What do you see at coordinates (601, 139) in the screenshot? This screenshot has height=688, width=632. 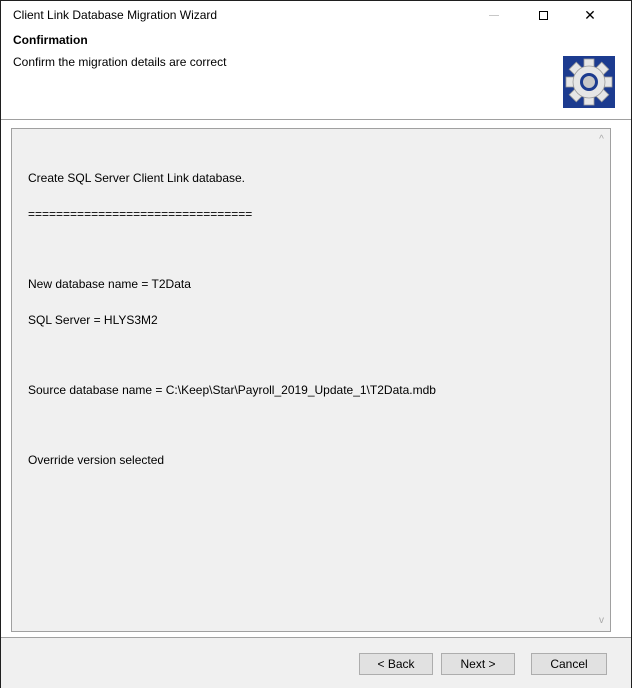 I see `scroll-up-icon: ^` at bounding box center [601, 139].